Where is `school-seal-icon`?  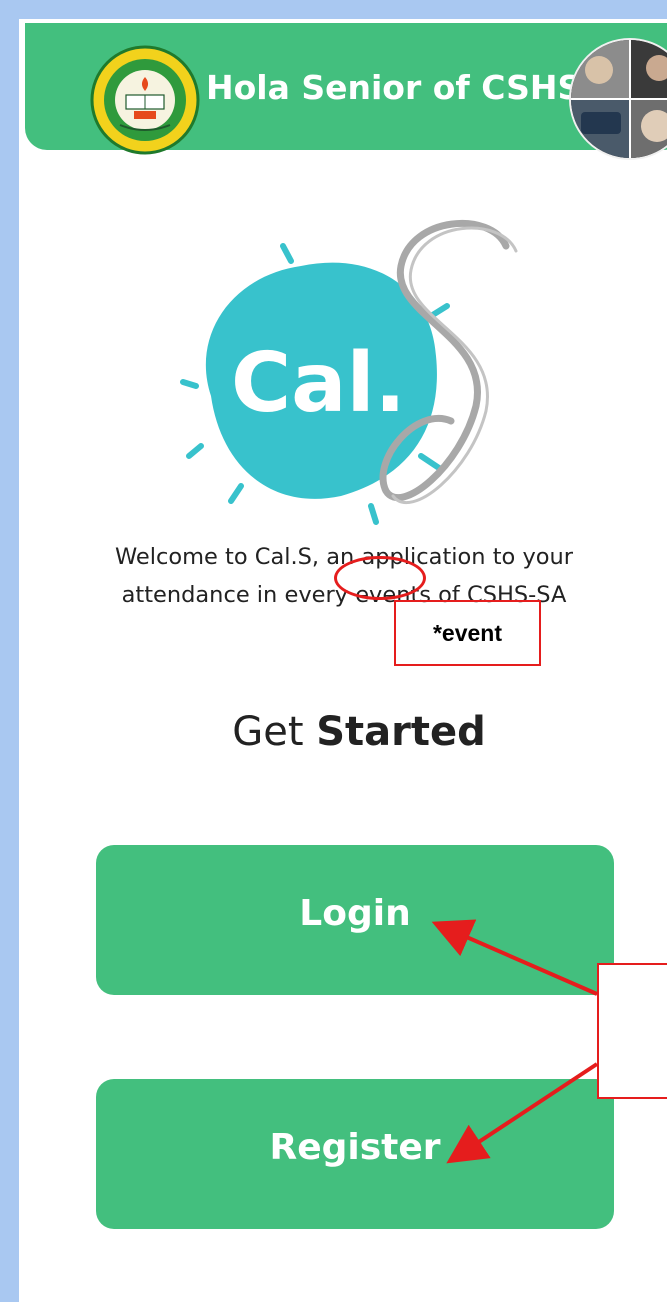 school-seal-icon is located at coordinates (145, 100).